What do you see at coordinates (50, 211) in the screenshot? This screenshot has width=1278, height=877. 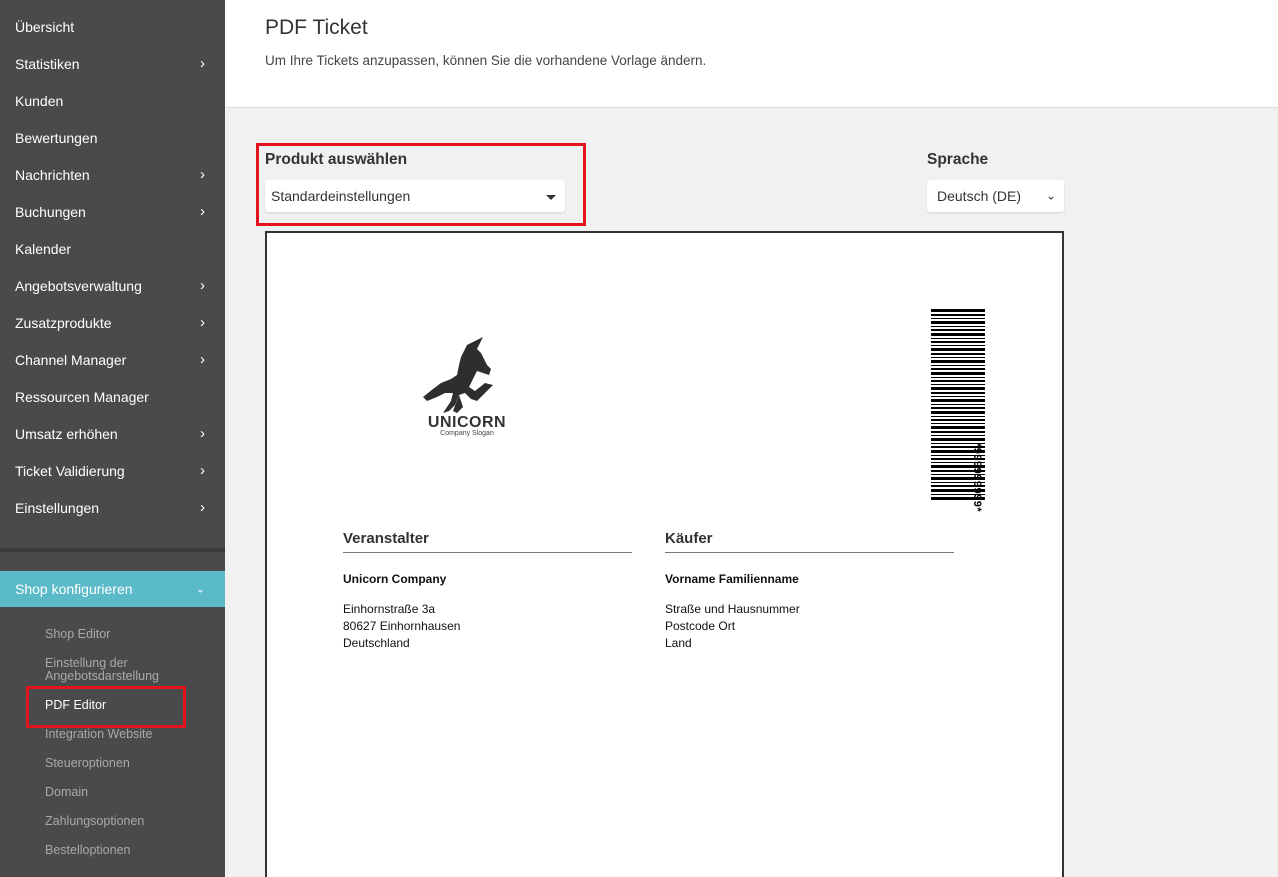 I see `sidebar-item-label: Buchungen` at bounding box center [50, 211].